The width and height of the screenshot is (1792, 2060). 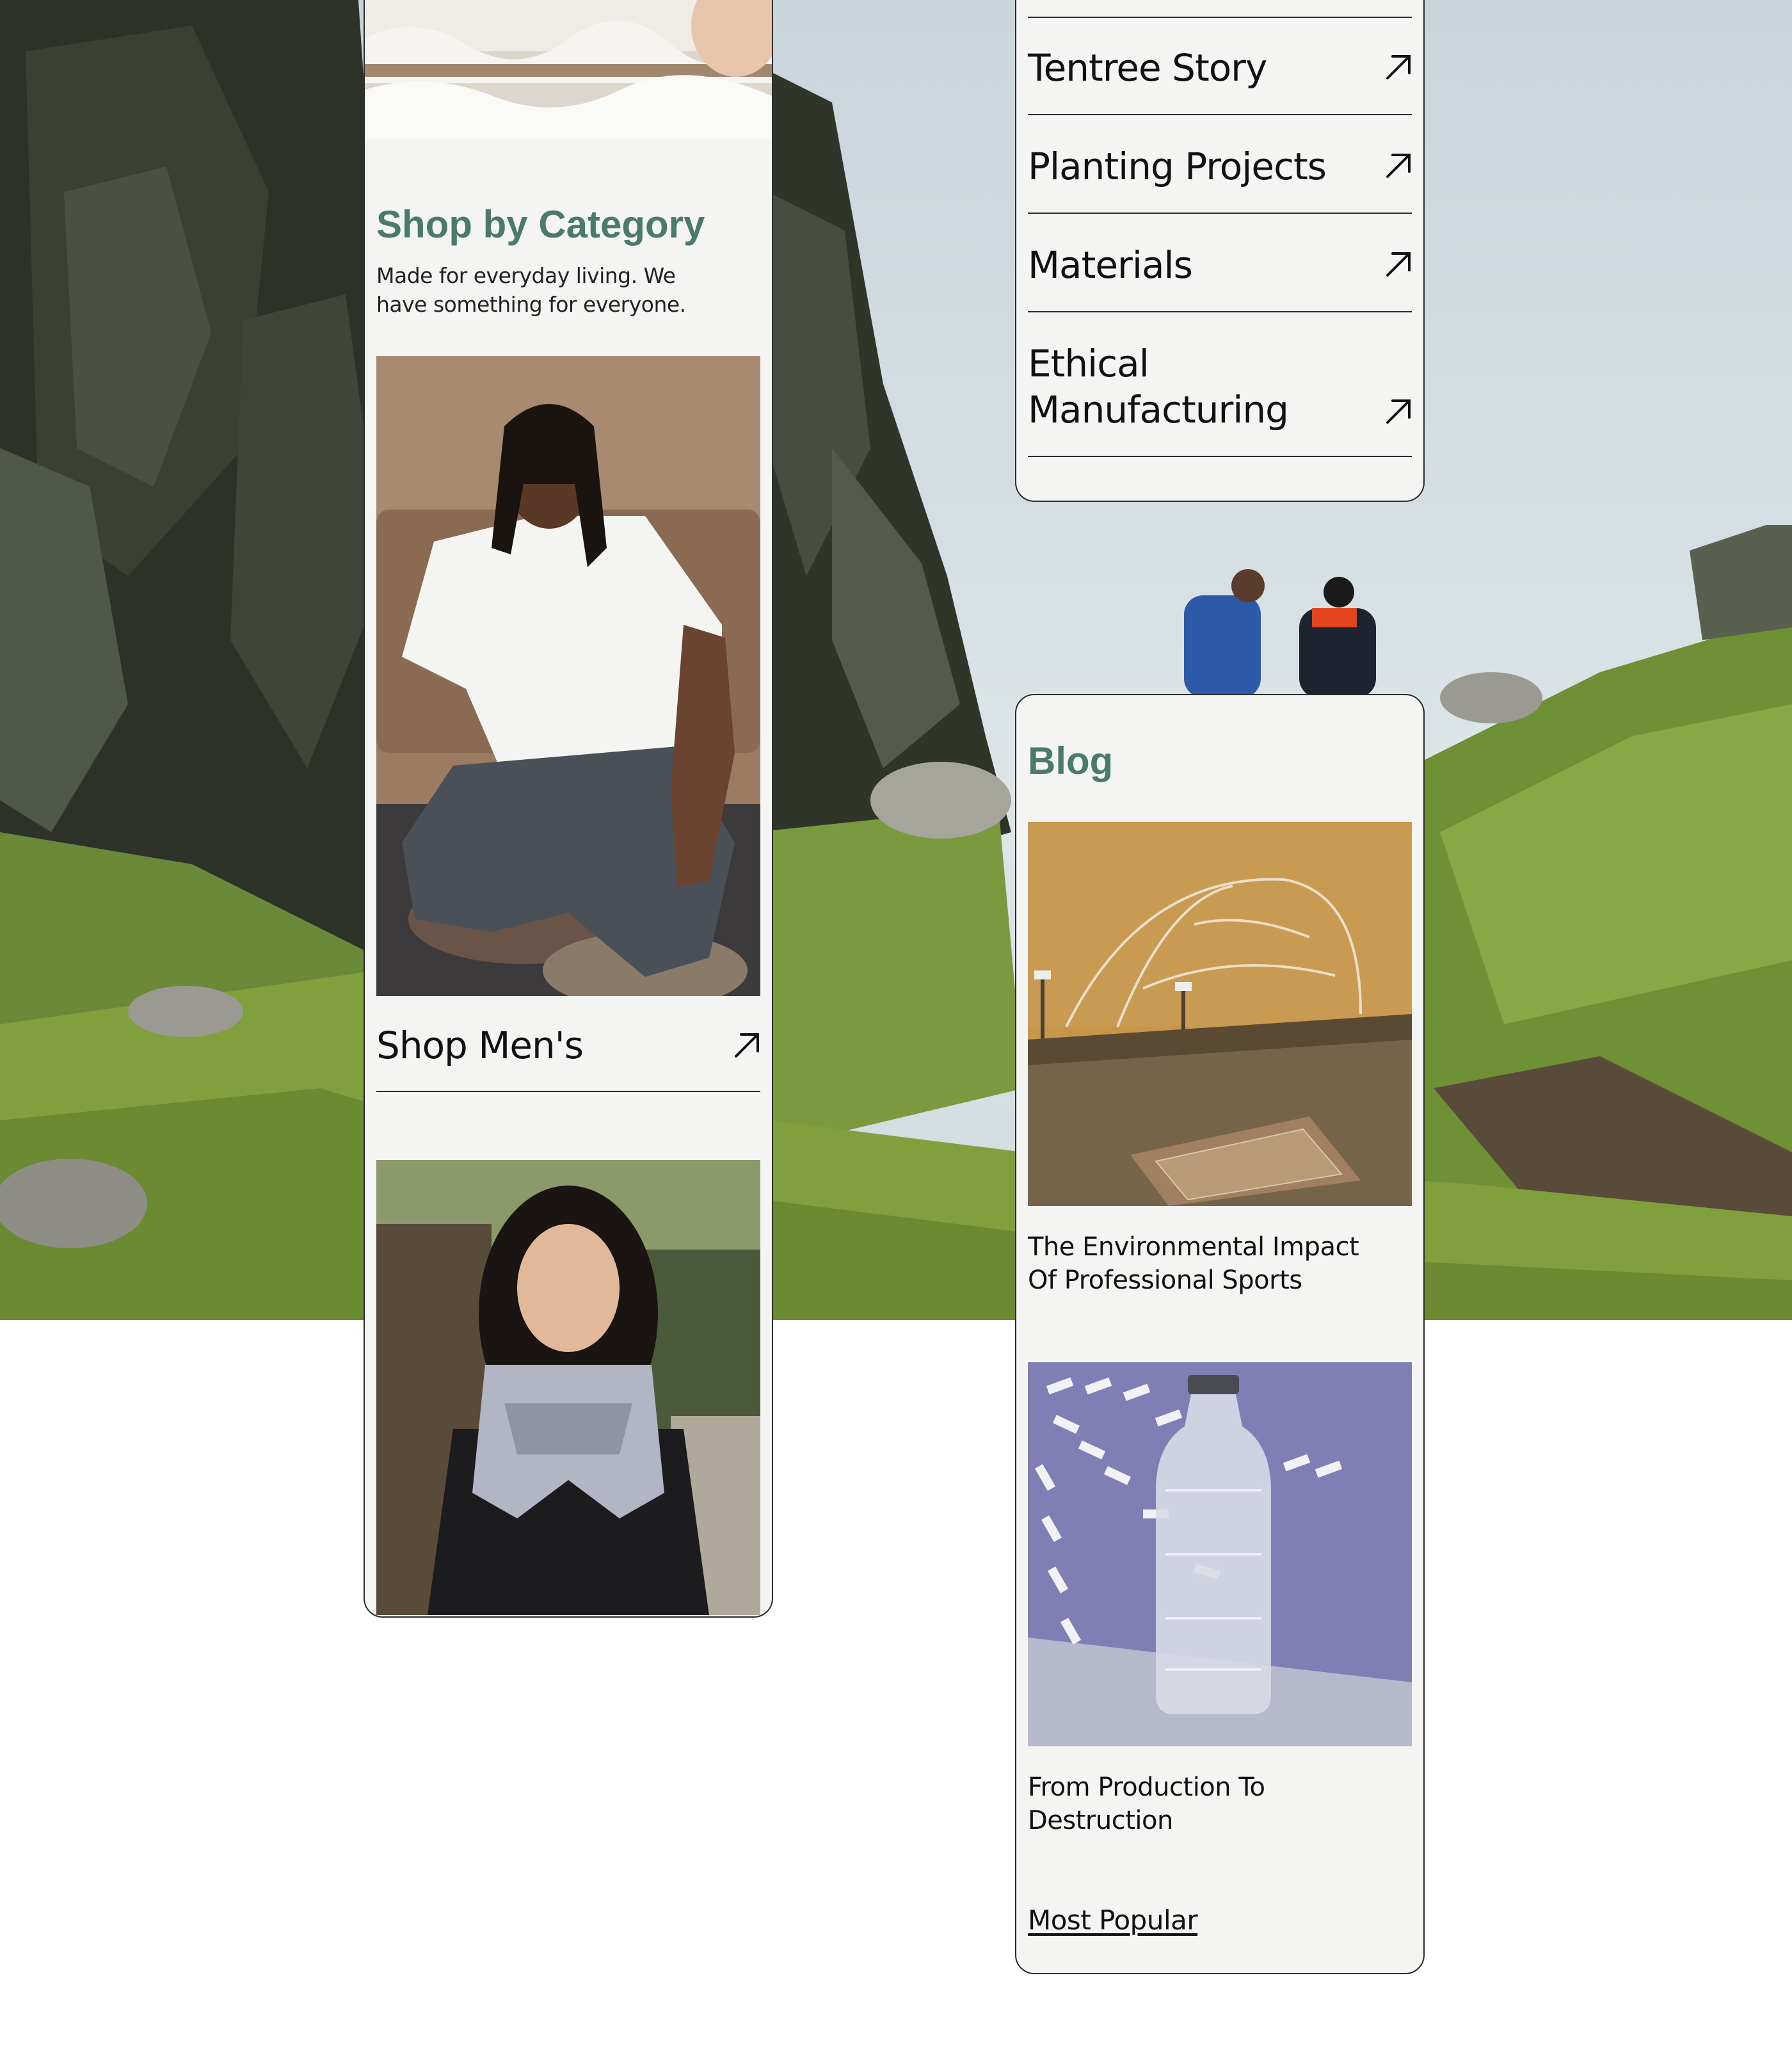 What do you see at coordinates (568, 1387) in the screenshot?
I see `womens-category-image` at bounding box center [568, 1387].